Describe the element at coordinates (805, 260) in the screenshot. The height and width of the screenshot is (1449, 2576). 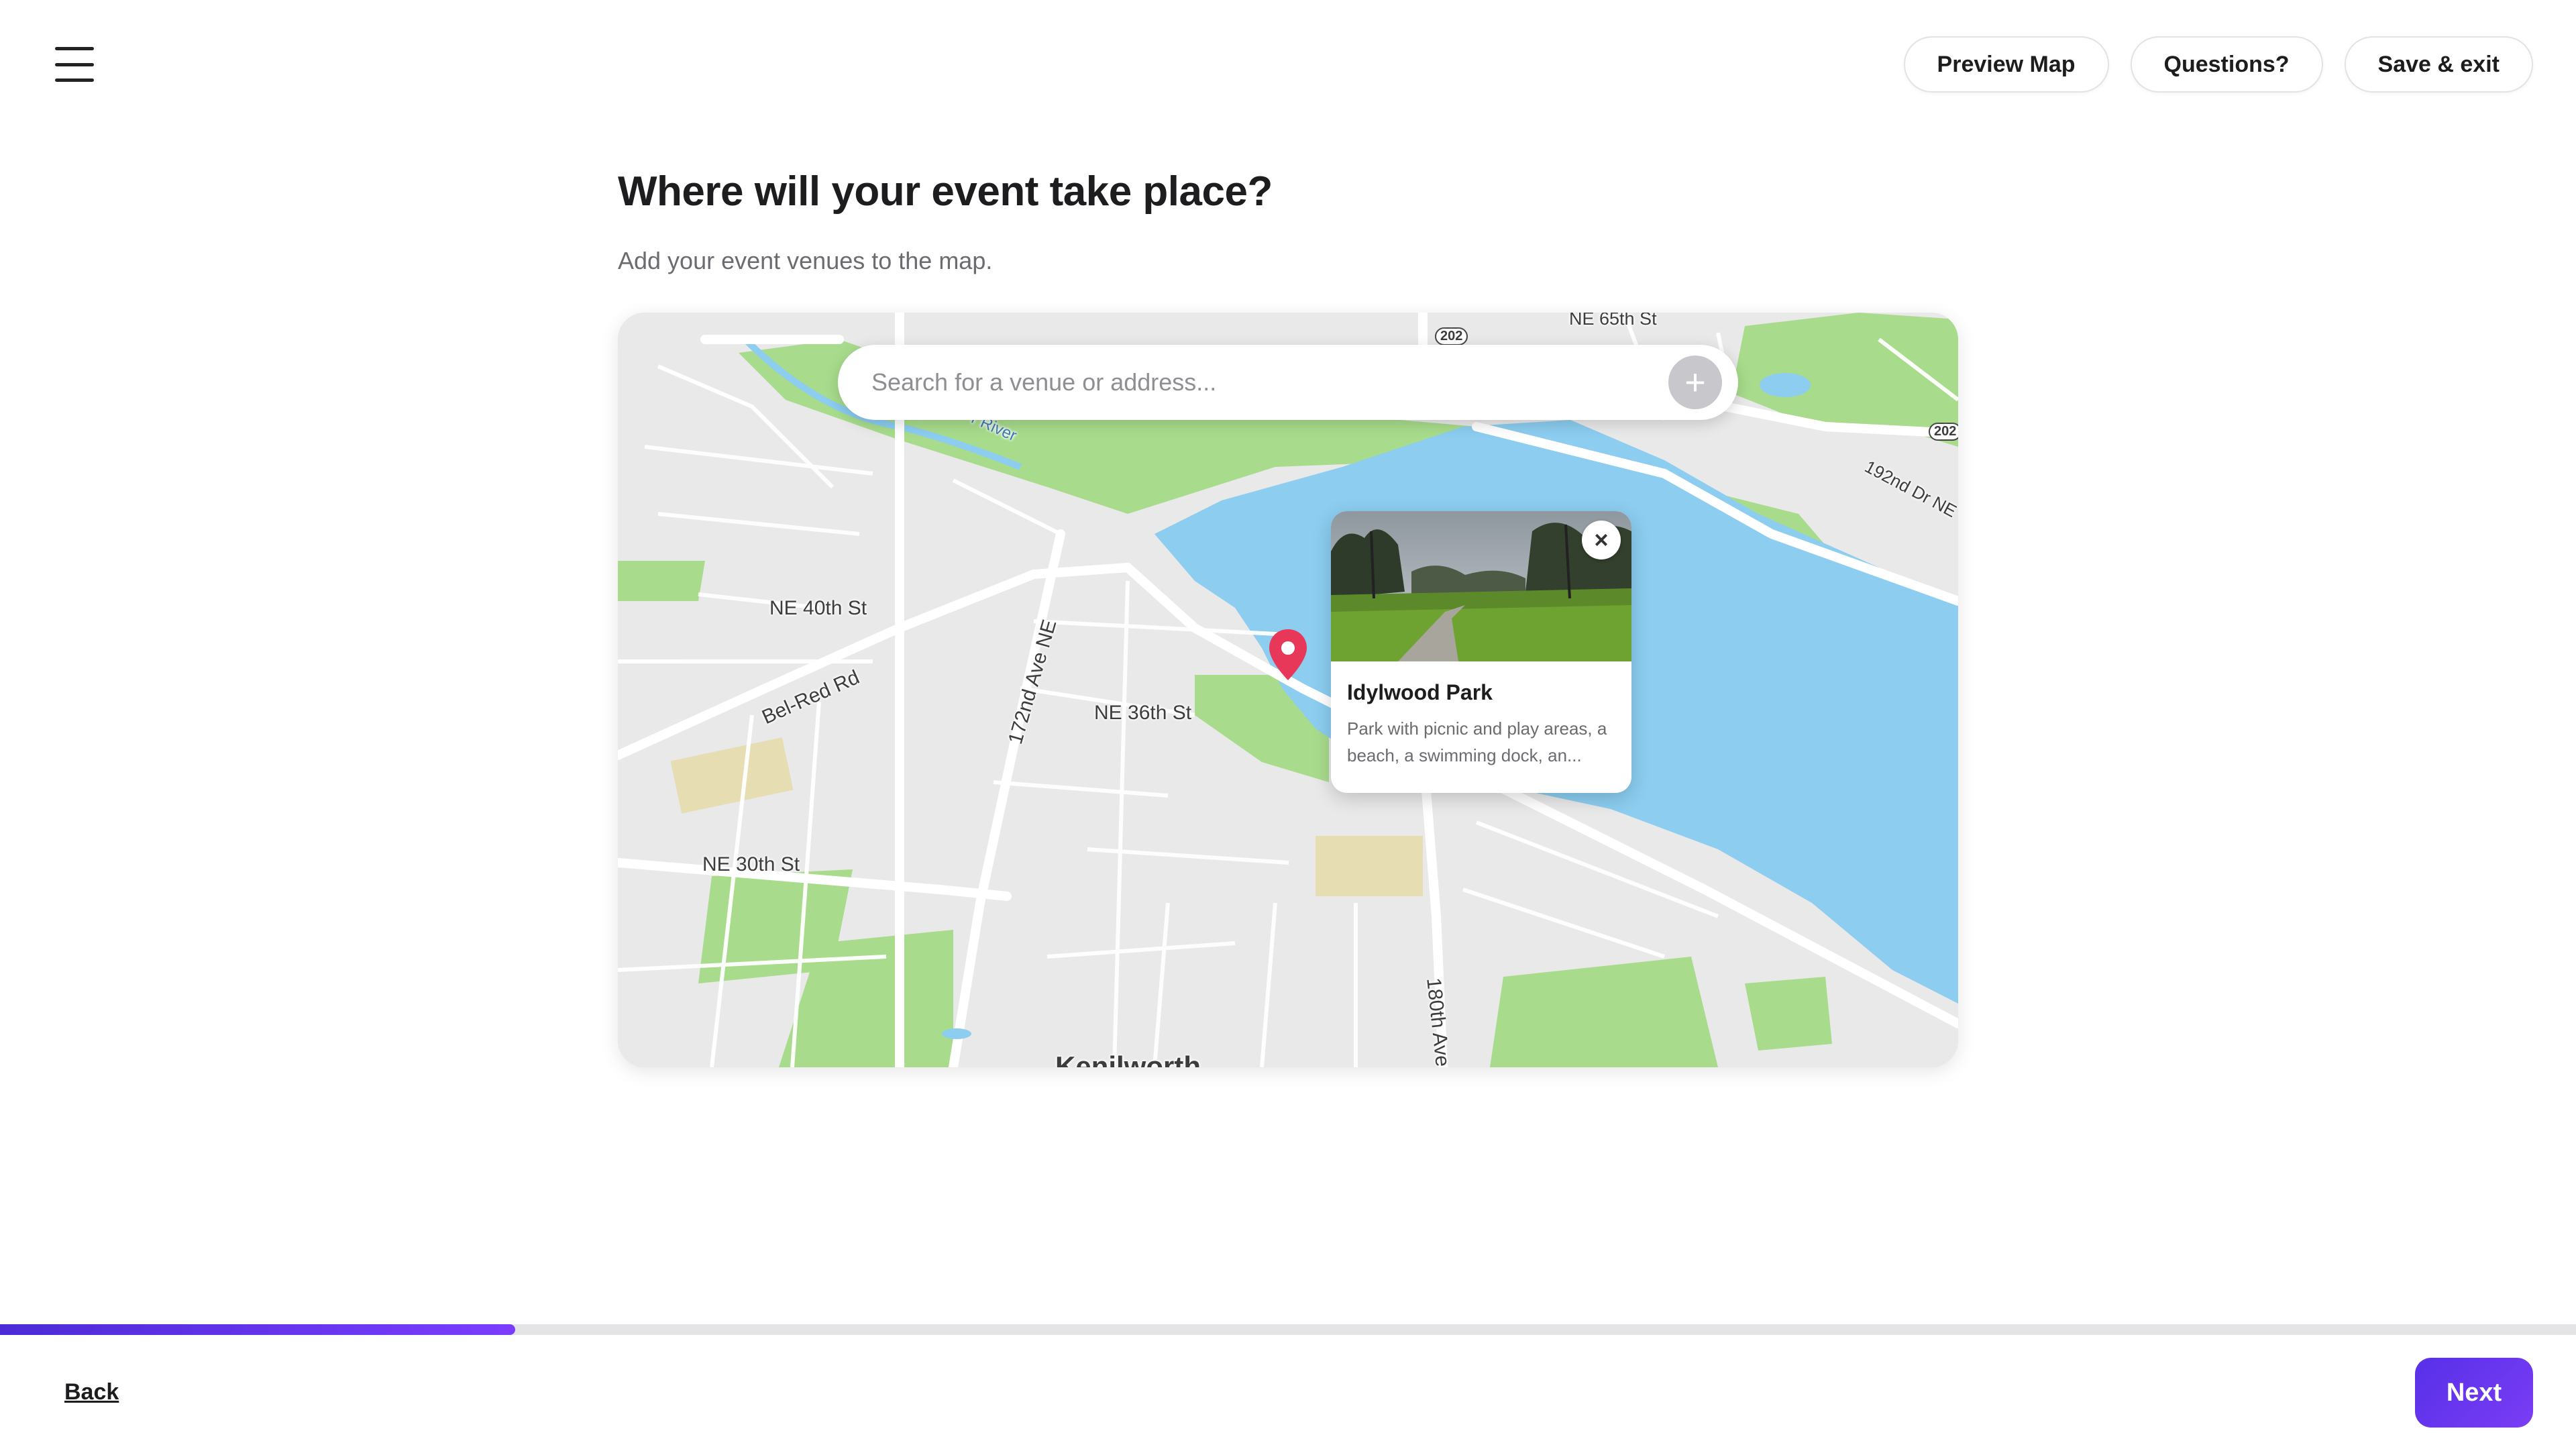
I see `page-subtitle: Add your event venues to the map.` at that location.